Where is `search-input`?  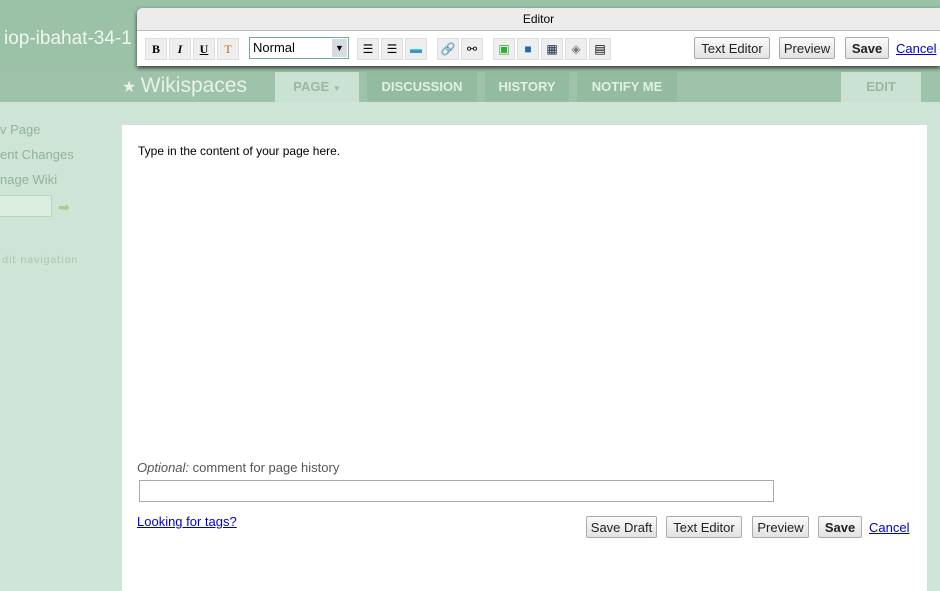 search-input is located at coordinates (26, 206).